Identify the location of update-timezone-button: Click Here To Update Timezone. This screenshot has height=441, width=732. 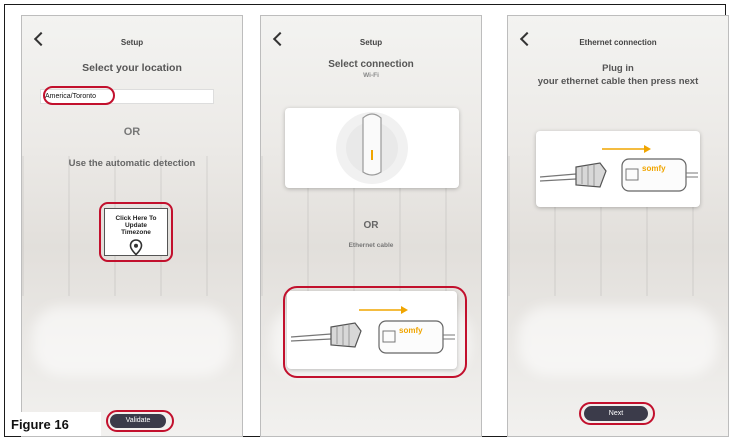
(136, 232).